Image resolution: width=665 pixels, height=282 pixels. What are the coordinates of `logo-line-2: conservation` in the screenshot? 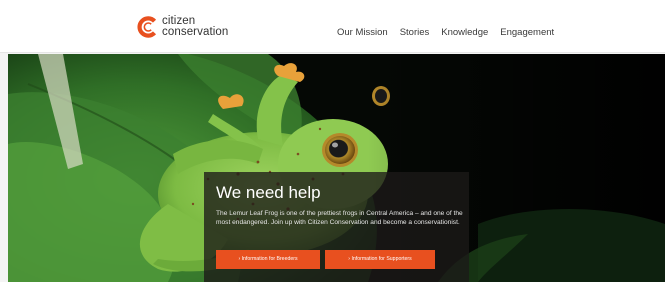 It's located at (195, 32).